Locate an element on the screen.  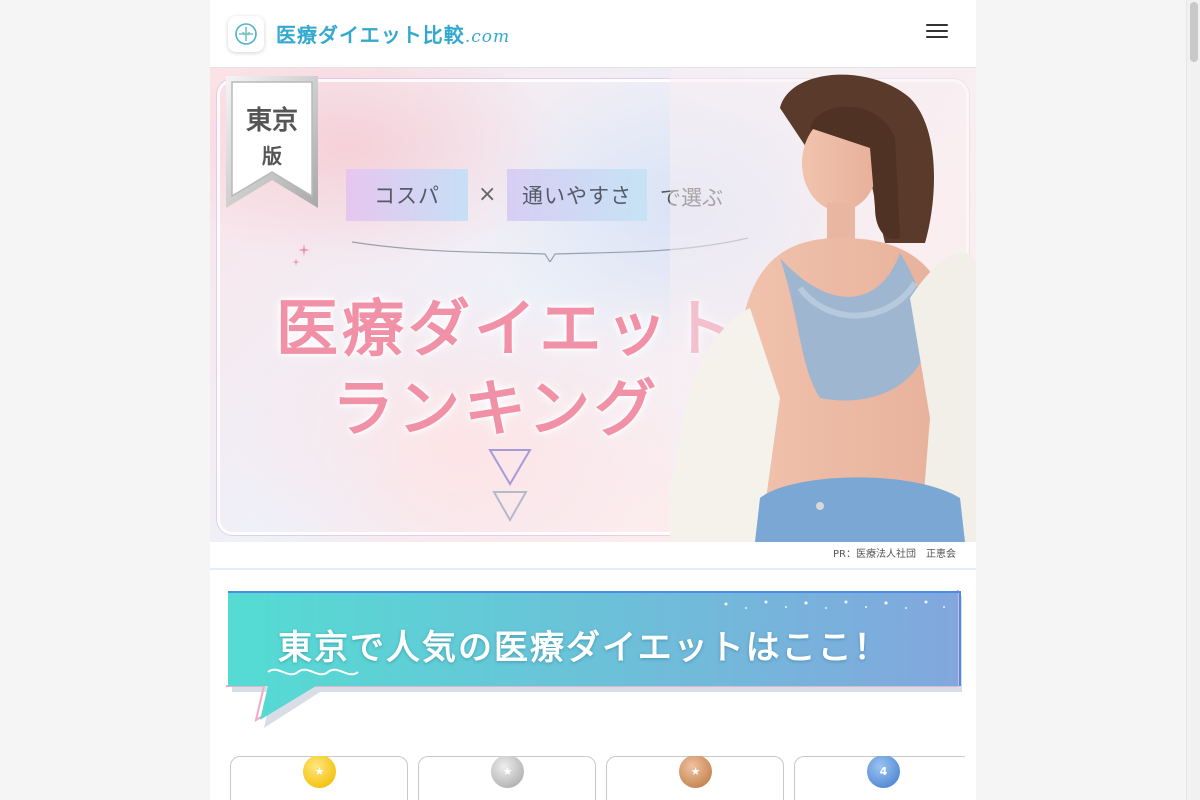
ranking-cards: ★ ★ ★ 4 is located at coordinates (597, 778).